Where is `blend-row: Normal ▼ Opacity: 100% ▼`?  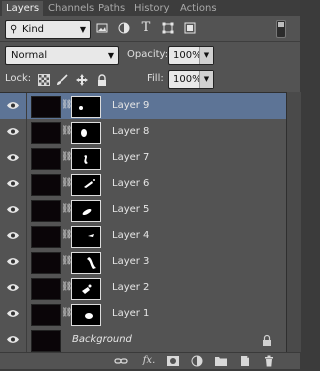 blend-row: Normal ▼ Opacity: 100% ▼ is located at coordinates (150, 54).